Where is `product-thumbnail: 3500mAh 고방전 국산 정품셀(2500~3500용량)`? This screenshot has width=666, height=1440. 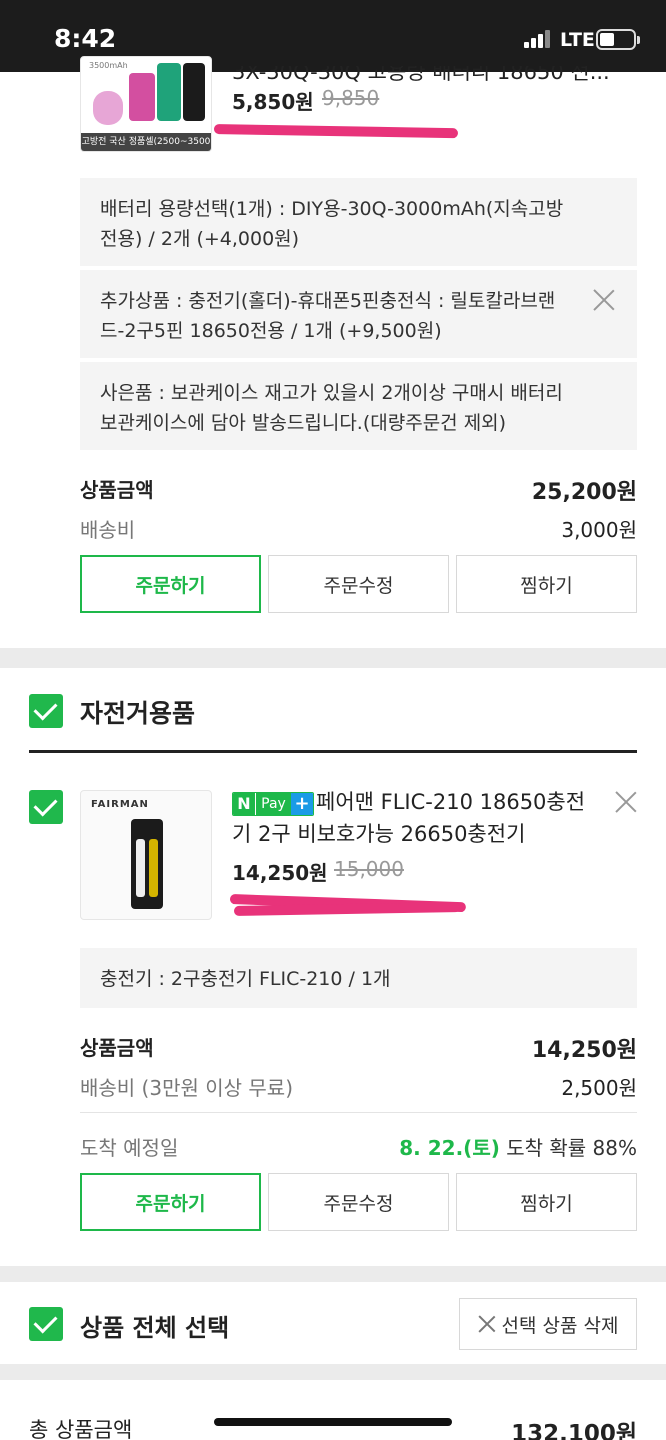 product-thumbnail: 3500mAh 고방전 국산 정품셀(2500~3500용량) is located at coordinates (146, 104).